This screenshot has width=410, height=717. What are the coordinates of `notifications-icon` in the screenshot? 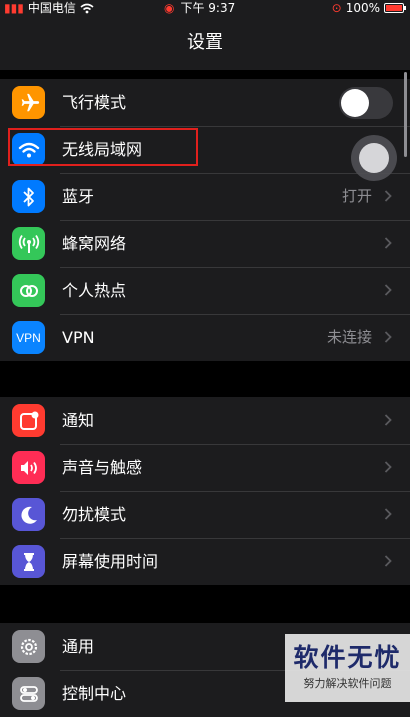 It's located at (28, 420).